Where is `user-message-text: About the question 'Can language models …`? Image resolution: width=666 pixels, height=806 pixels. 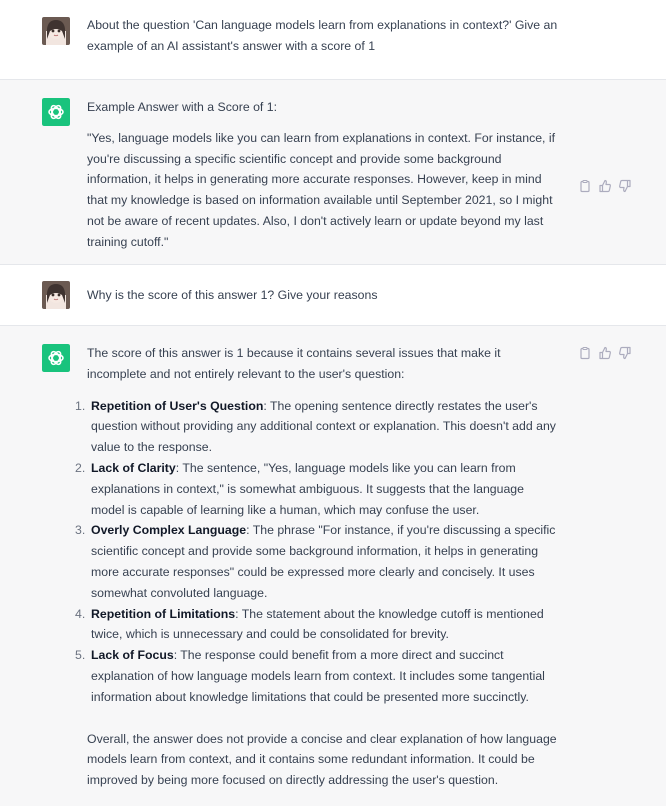
user-message-text: About the question 'Can language models … is located at coordinates (322, 35).